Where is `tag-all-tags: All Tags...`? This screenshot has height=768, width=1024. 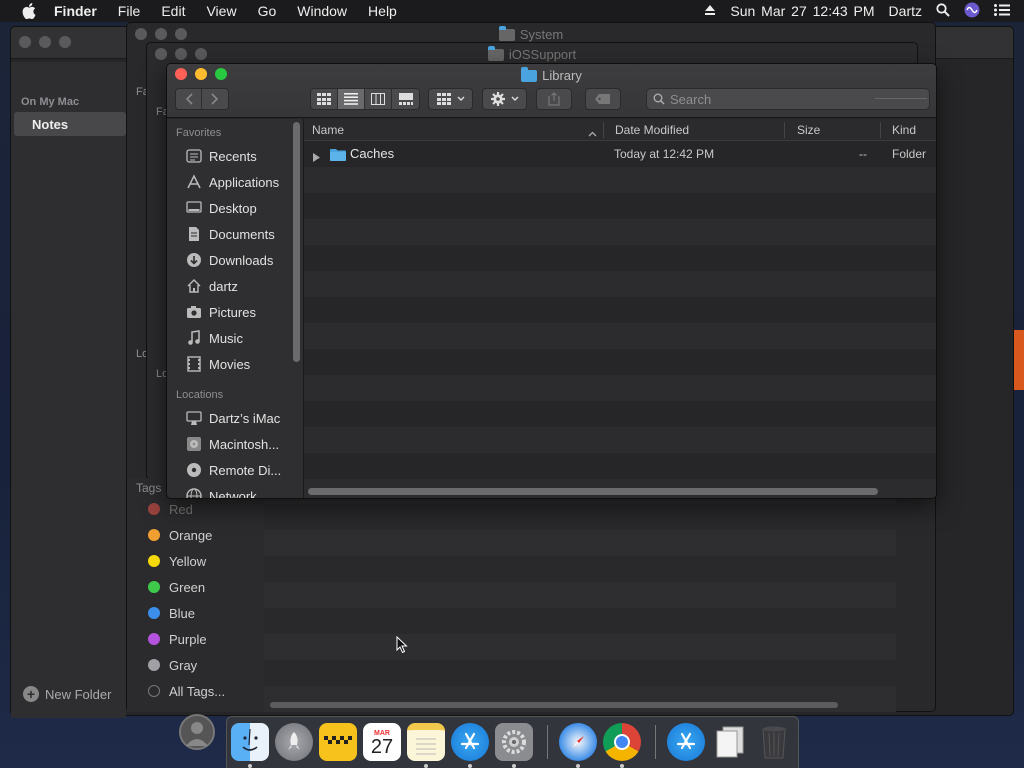
tag-all-tags: All Tags... is located at coordinates (186, 691).